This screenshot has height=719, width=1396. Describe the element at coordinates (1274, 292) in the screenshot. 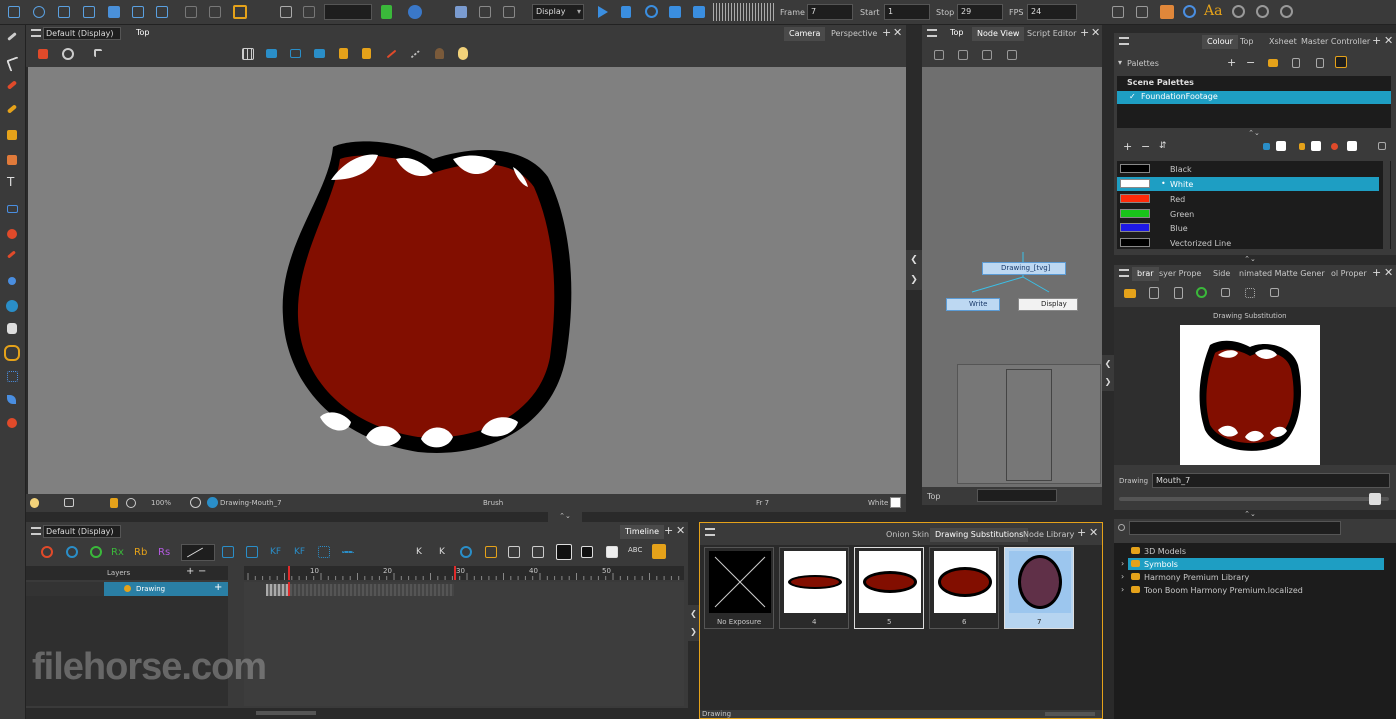

I see `hierarchy-icon` at that location.